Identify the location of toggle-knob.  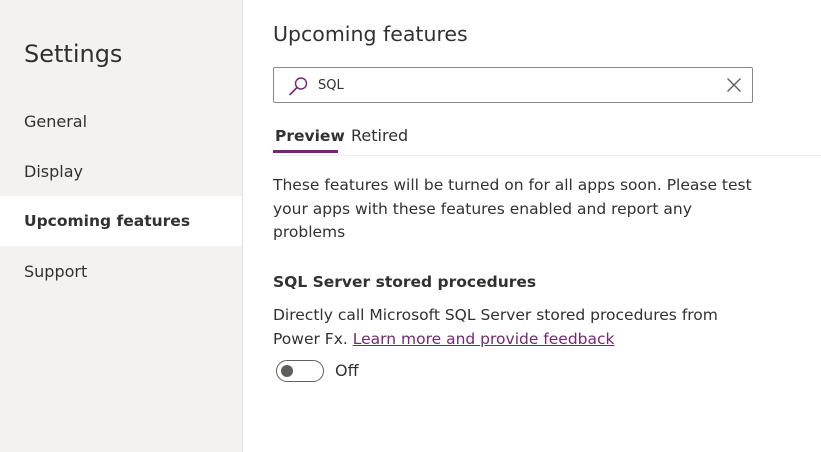
(287, 371).